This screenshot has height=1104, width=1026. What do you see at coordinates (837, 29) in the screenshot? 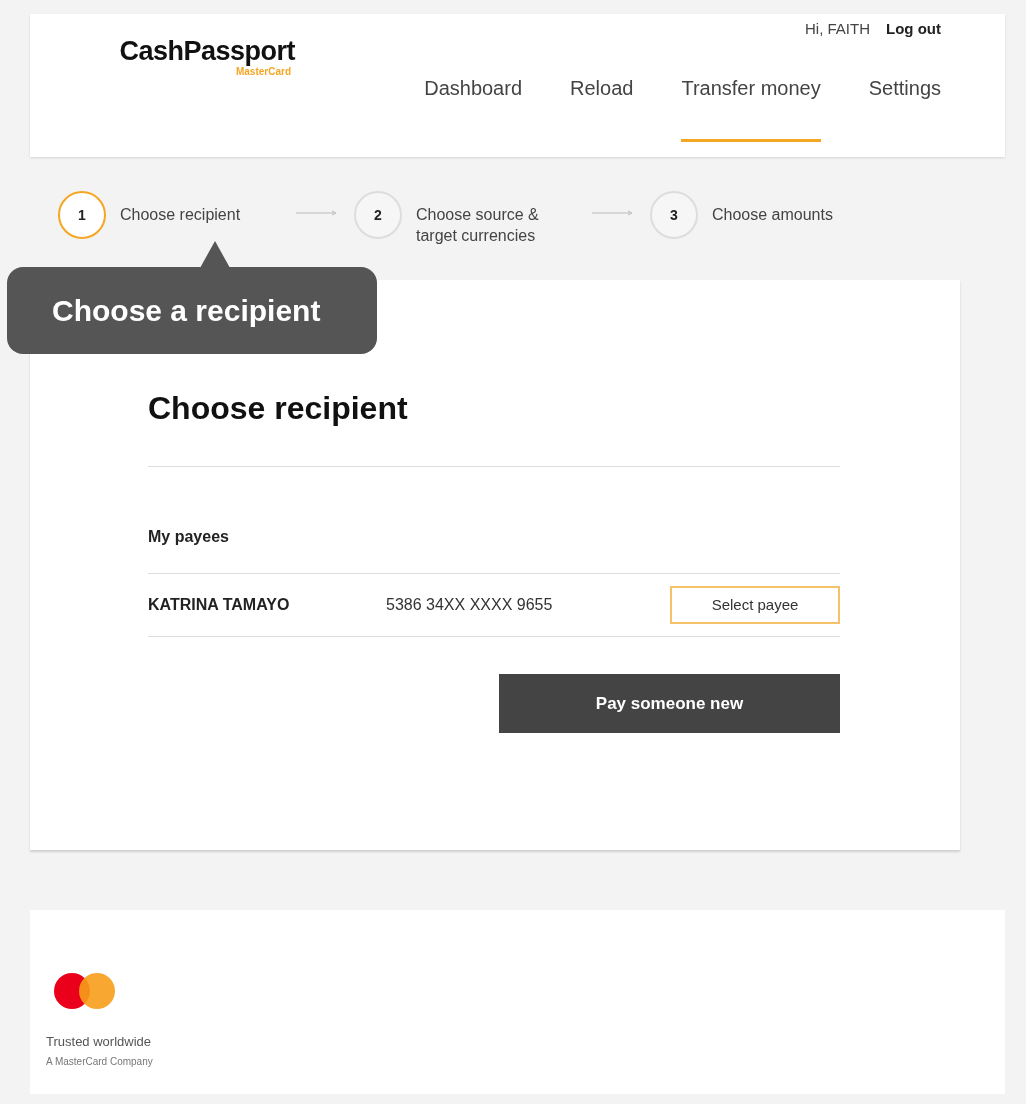
I see `greeting-text: Hi, FAITH` at bounding box center [837, 29].